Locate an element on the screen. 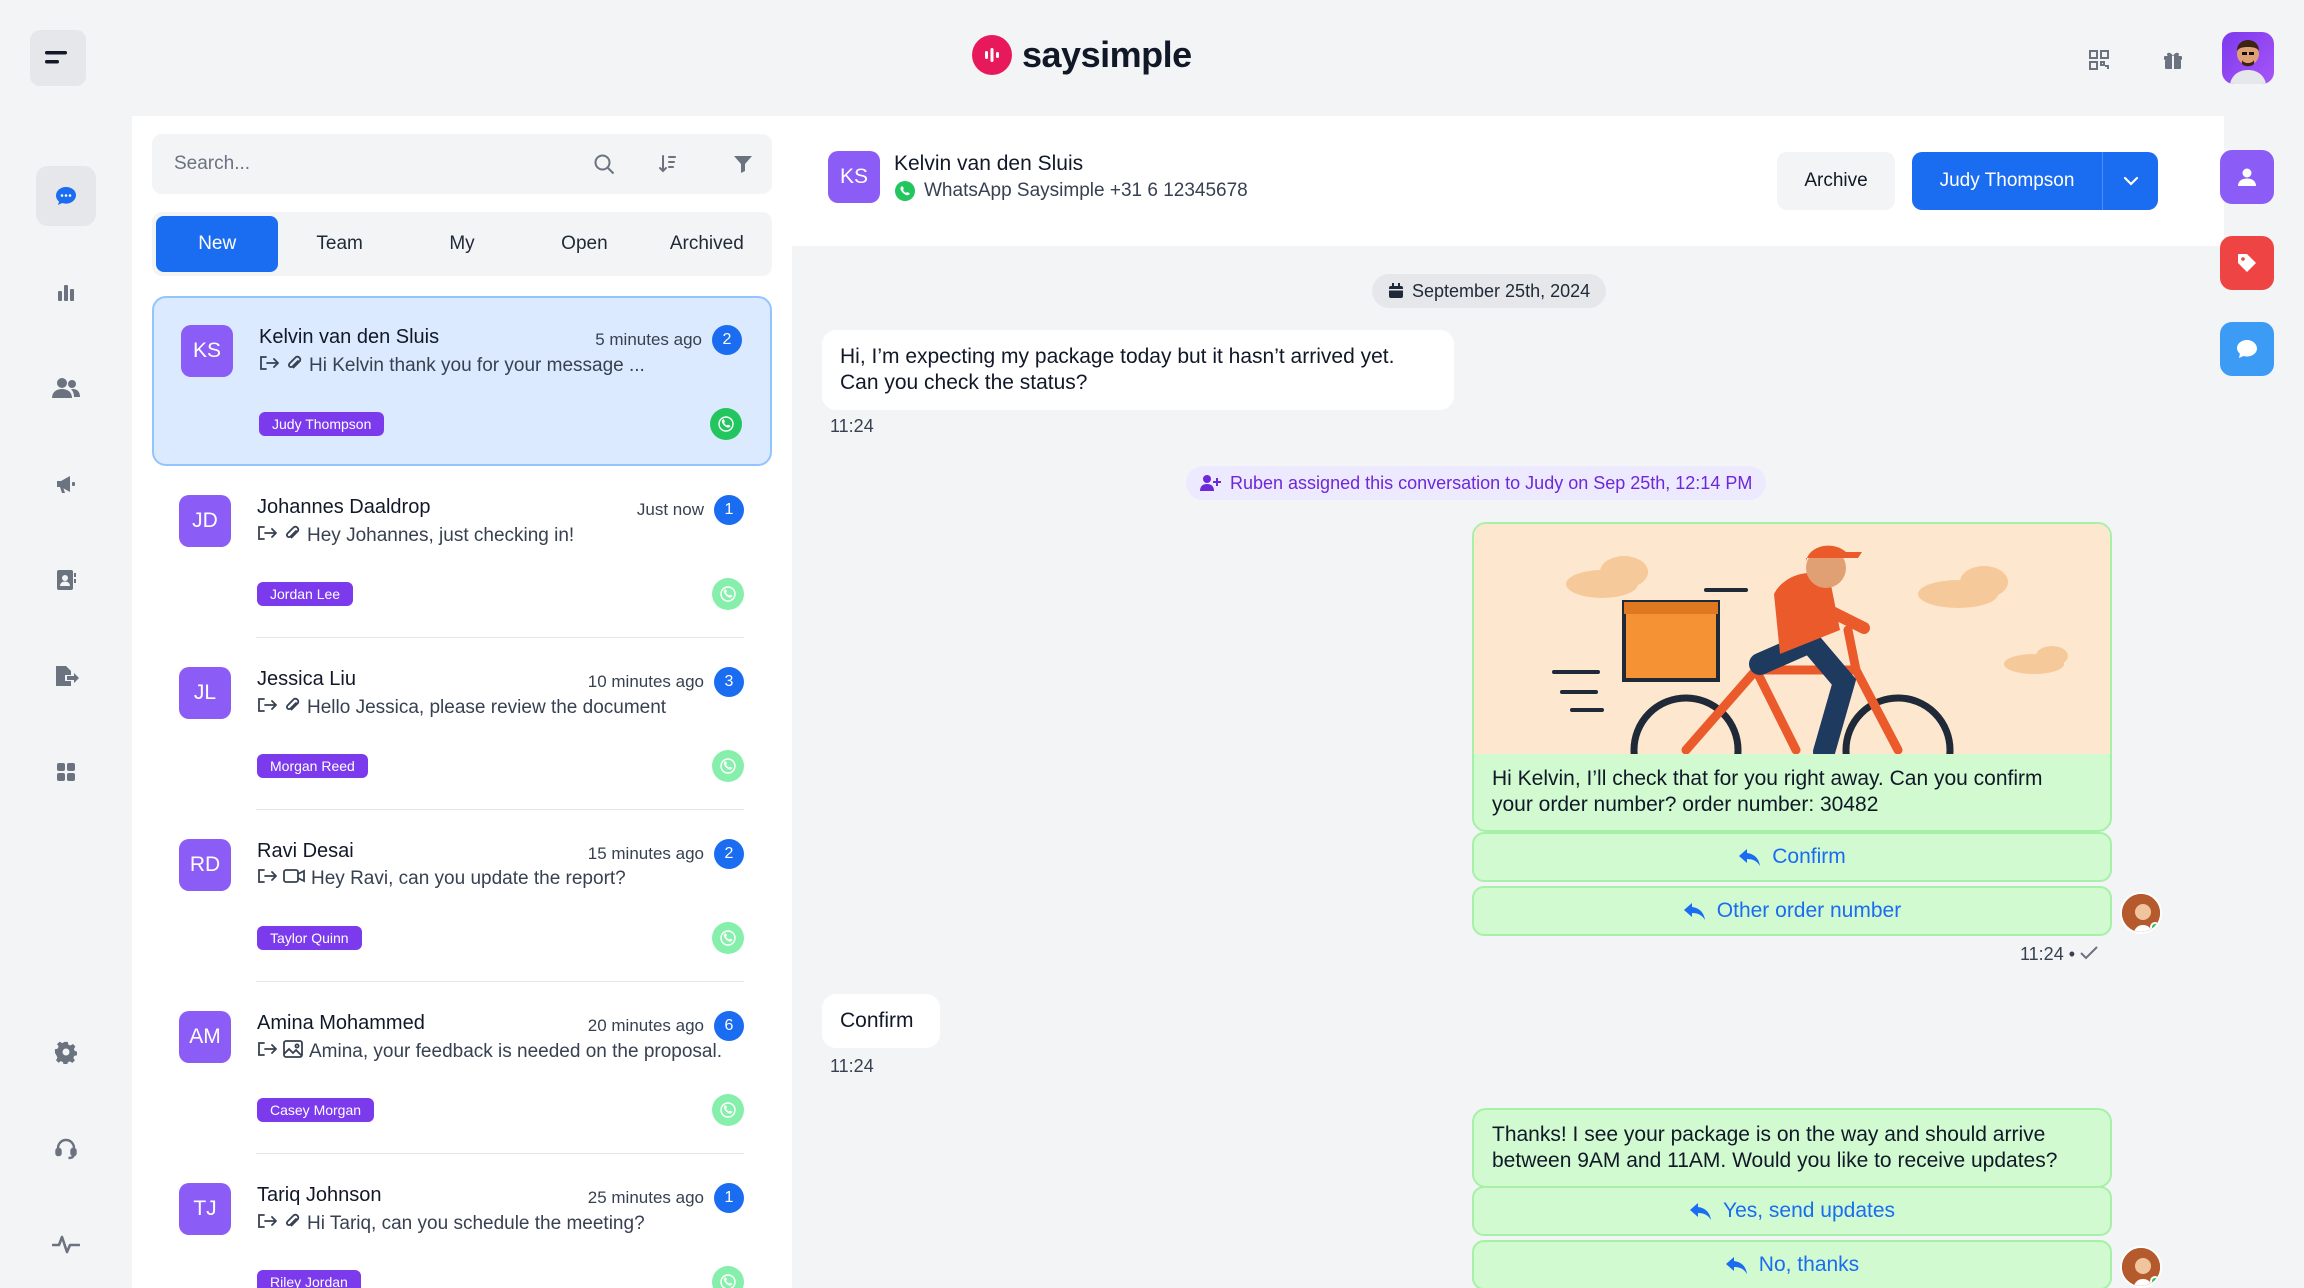 The width and height of the screenshot is (2304, 1288). message-time-status: 11:24 • is located at coordinates (2059, 954).